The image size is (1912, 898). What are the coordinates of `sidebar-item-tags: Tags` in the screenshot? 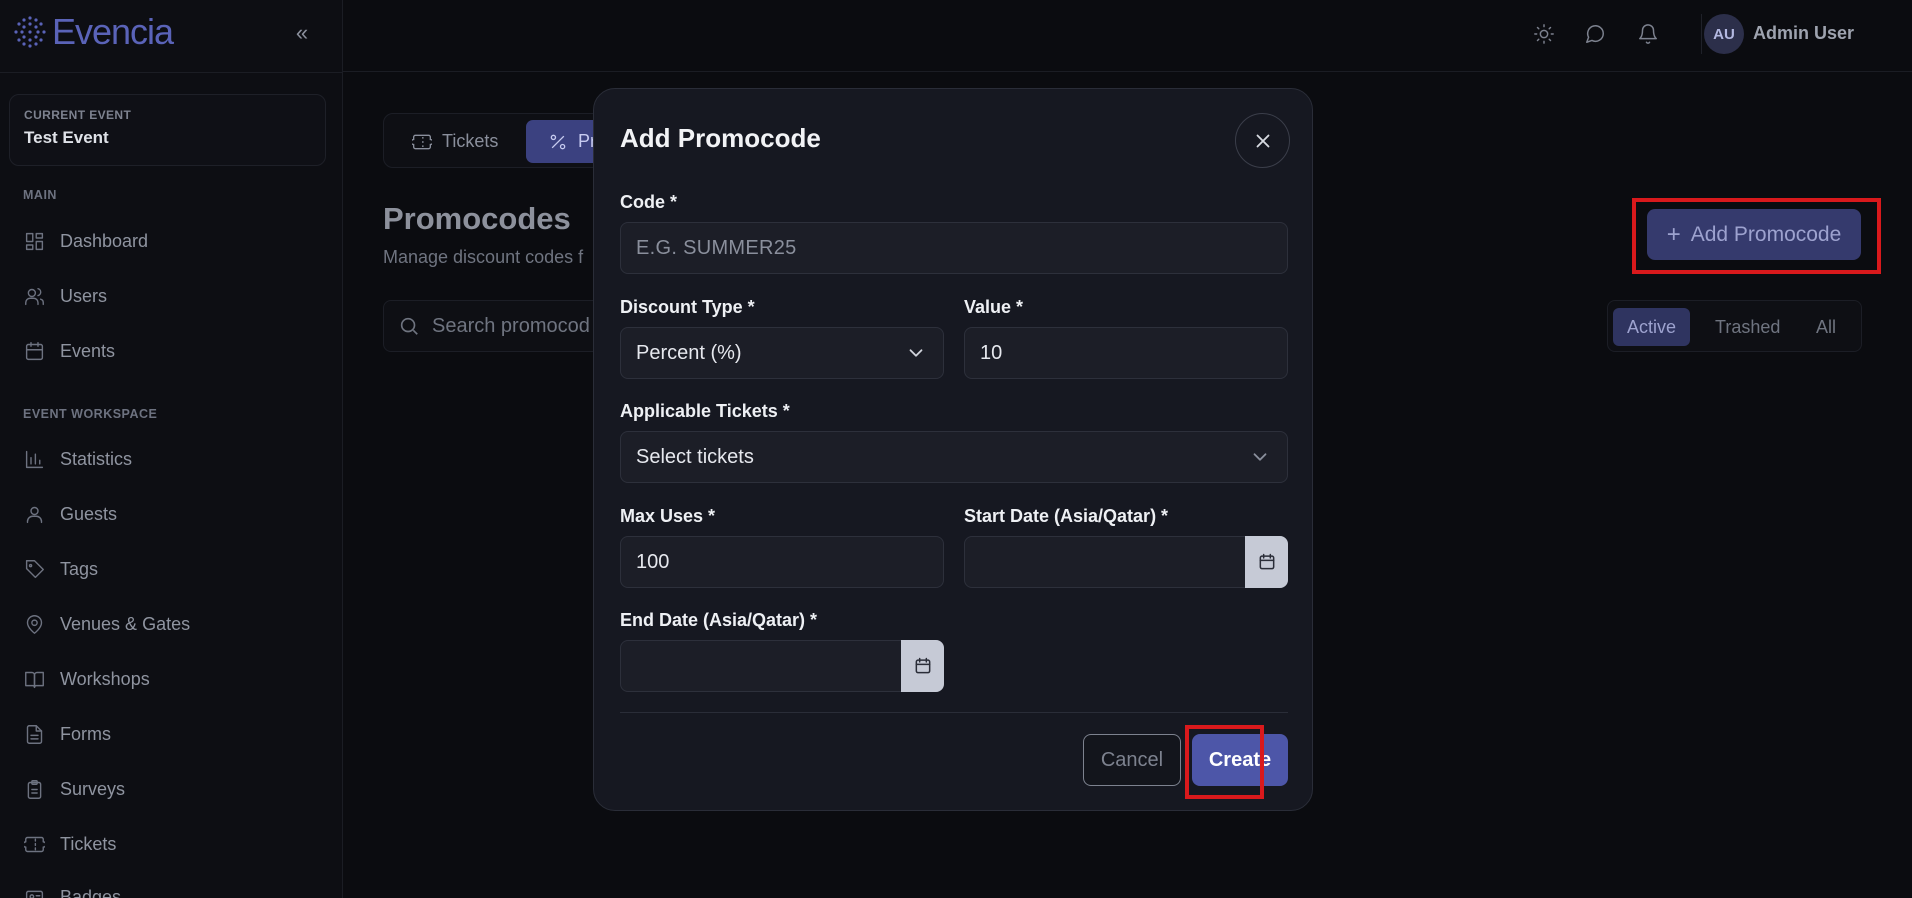 It's located at (60, 569).